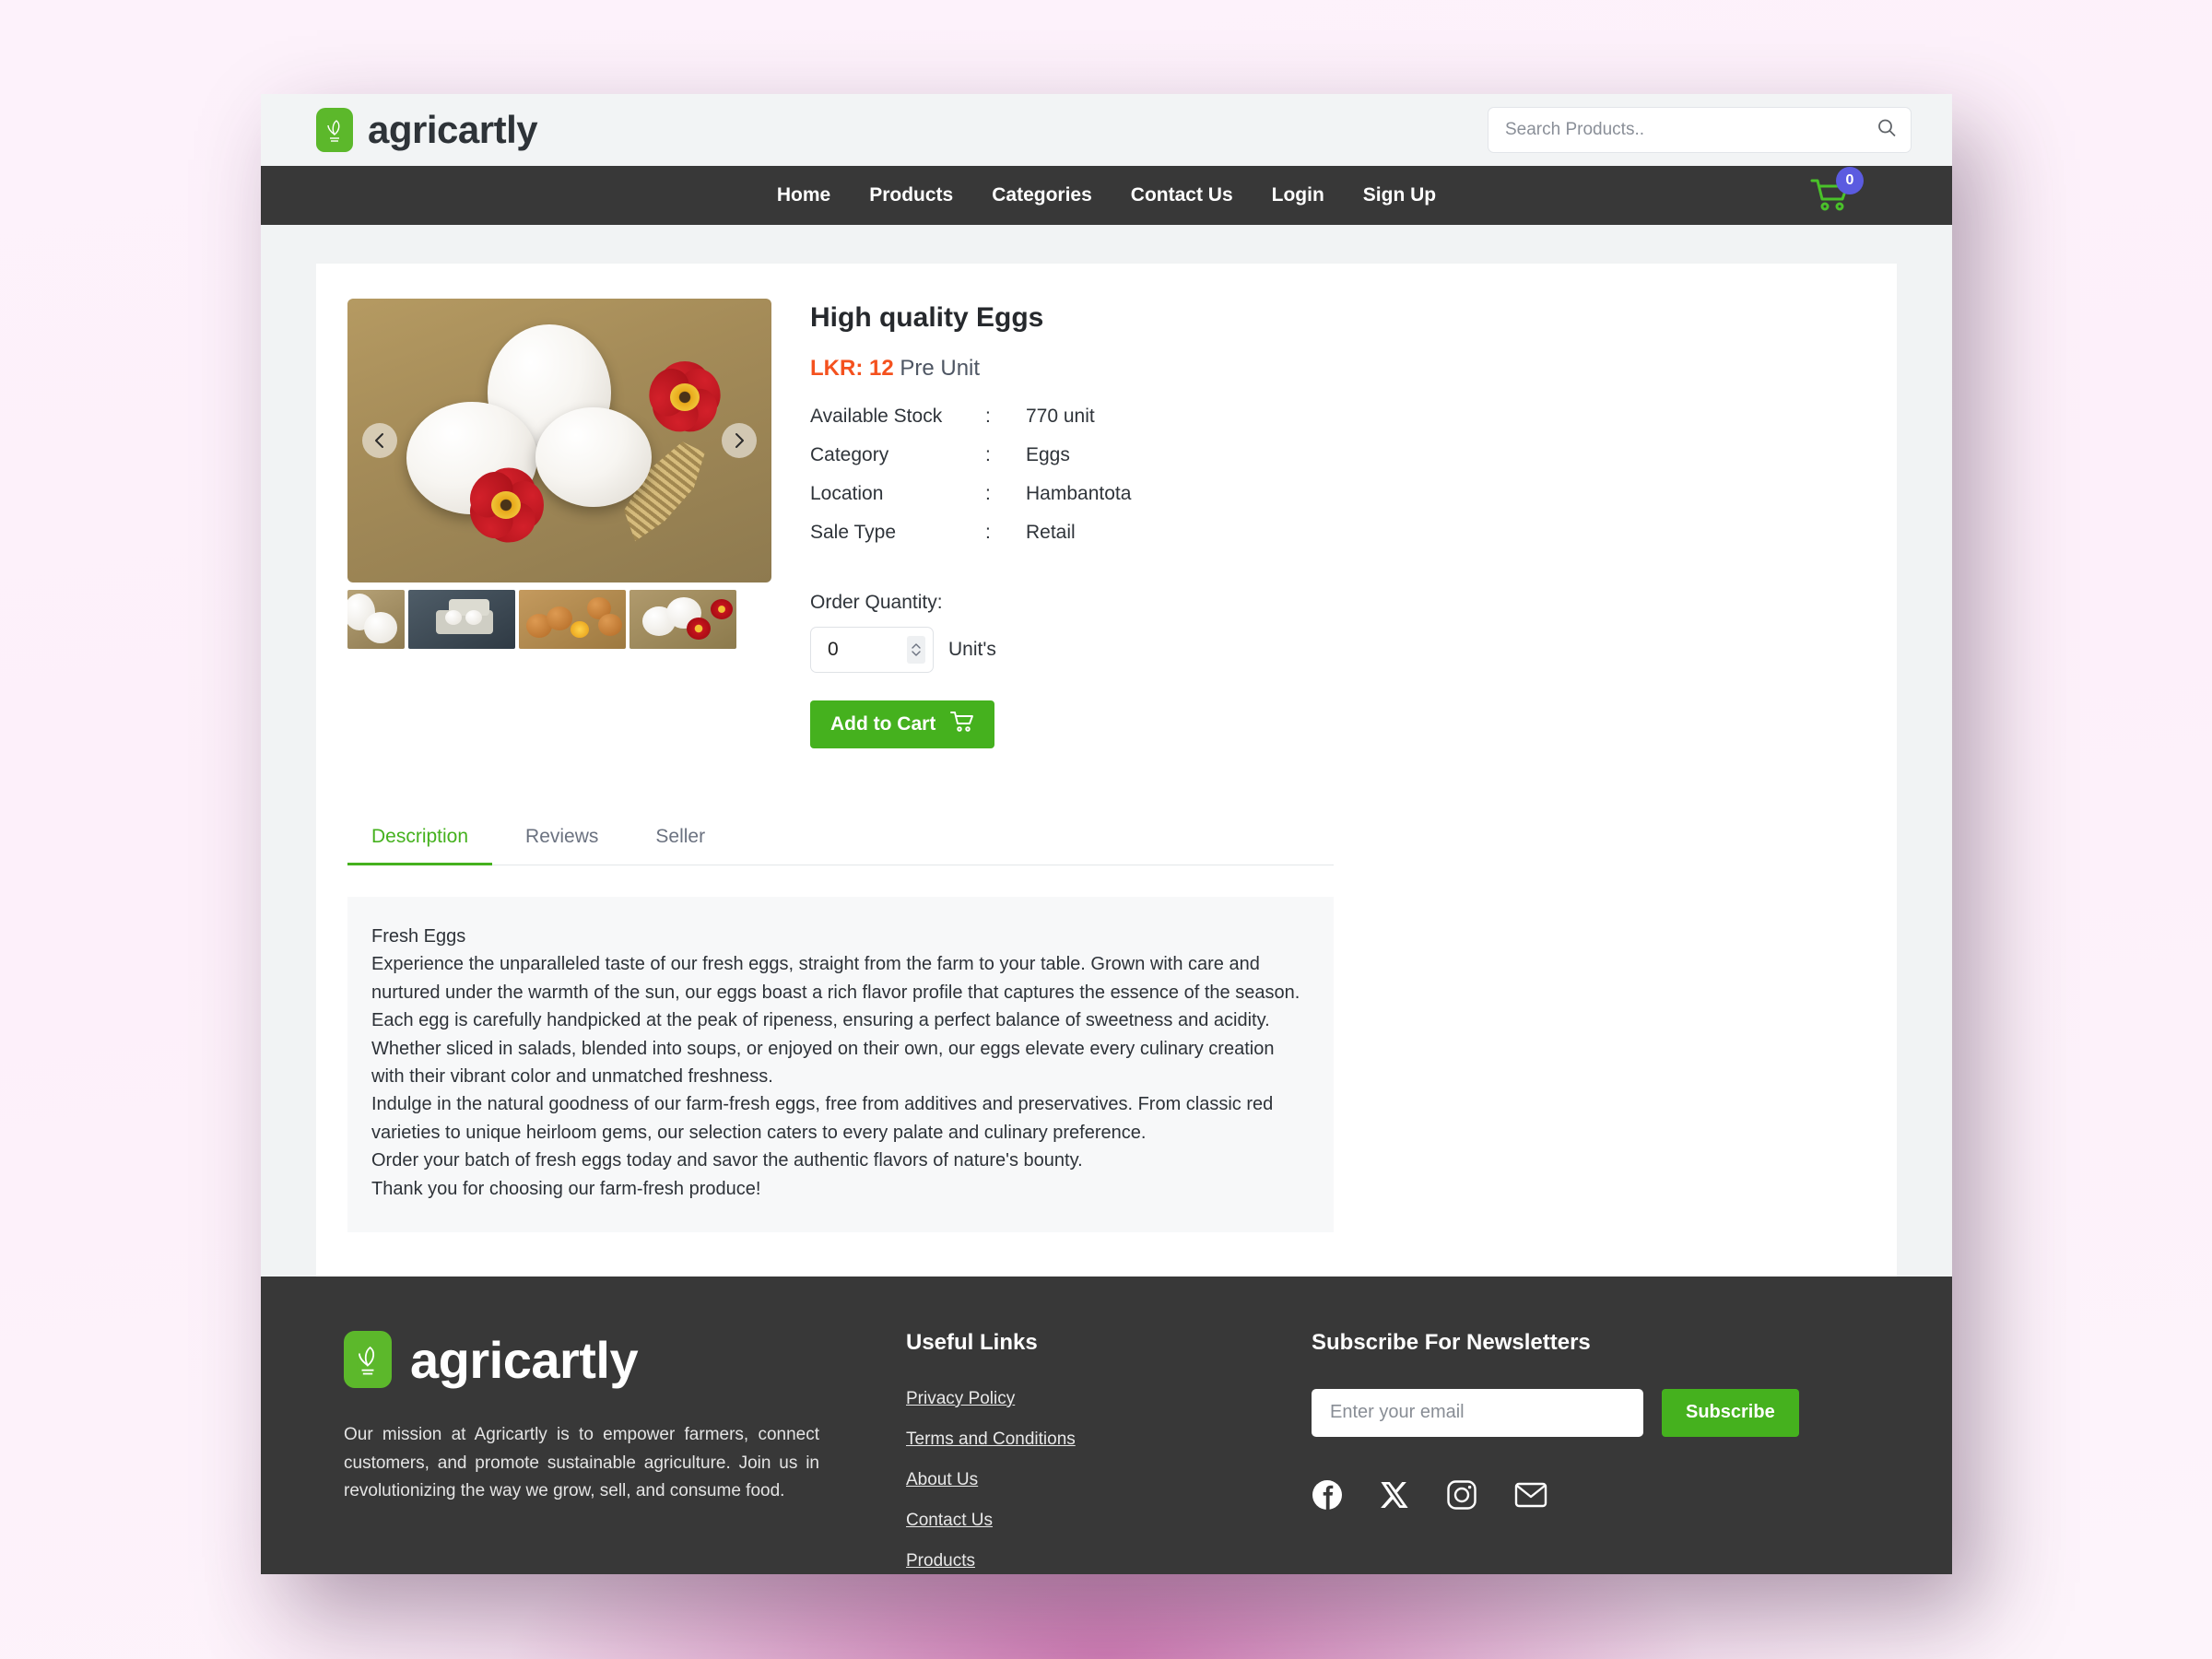 This screenshot has height=1659, width=2212. I want to click on cart-button: 0, so click(1837, 191).